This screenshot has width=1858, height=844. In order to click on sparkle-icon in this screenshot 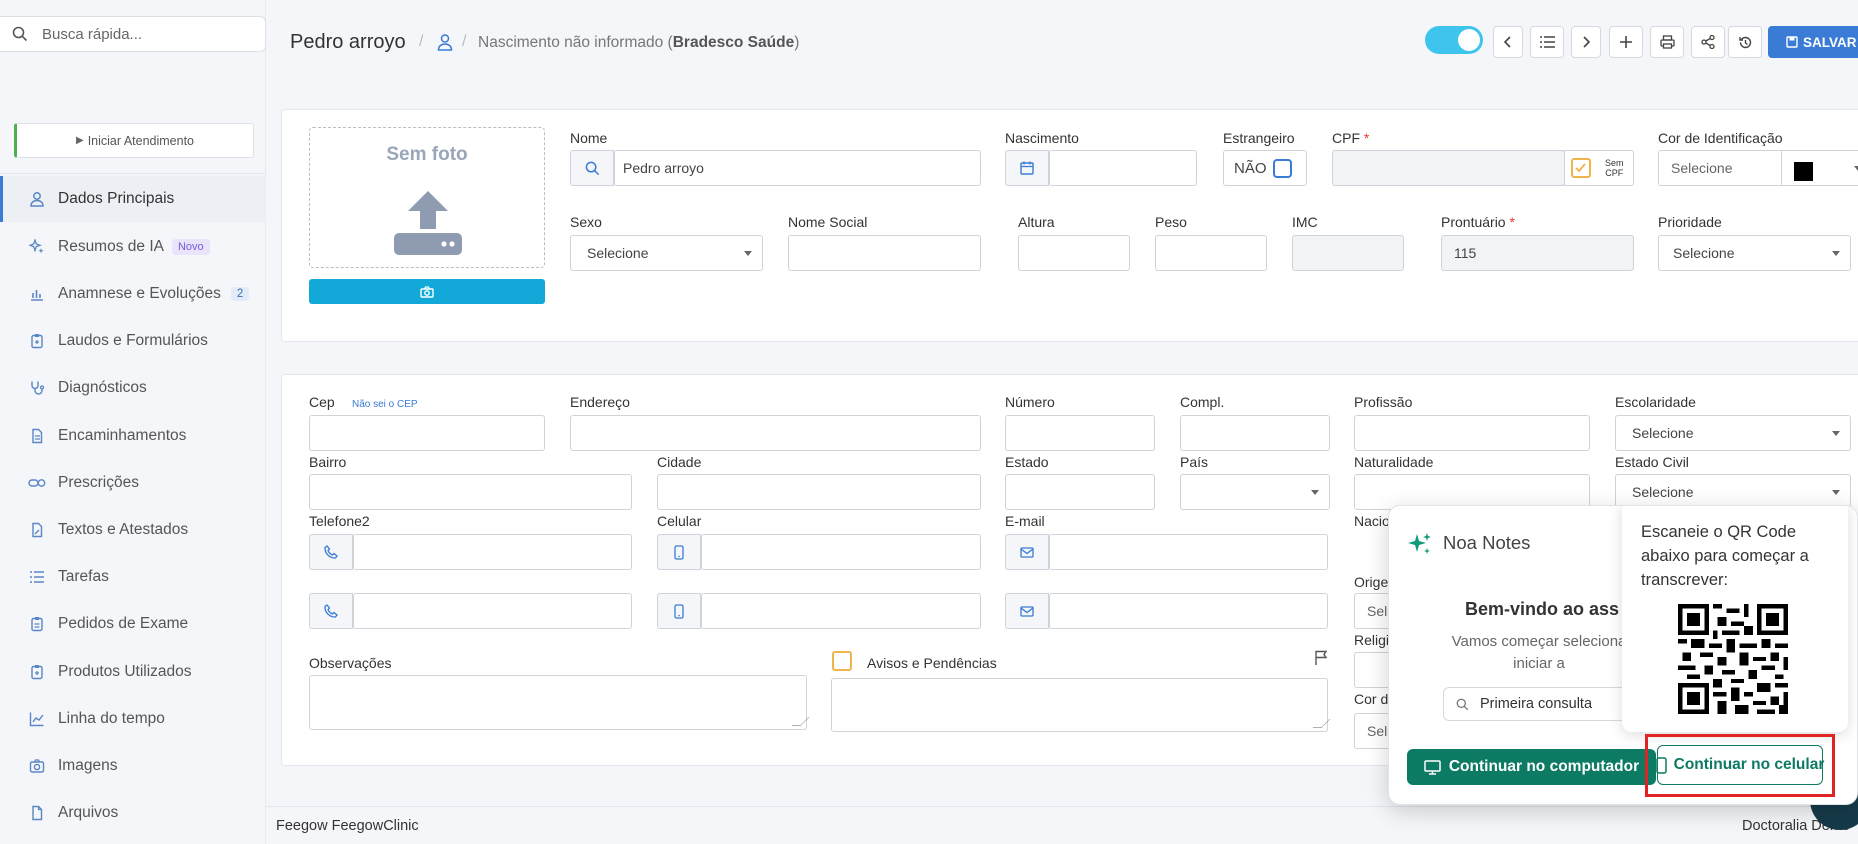, I will do `click(37, 247)`.